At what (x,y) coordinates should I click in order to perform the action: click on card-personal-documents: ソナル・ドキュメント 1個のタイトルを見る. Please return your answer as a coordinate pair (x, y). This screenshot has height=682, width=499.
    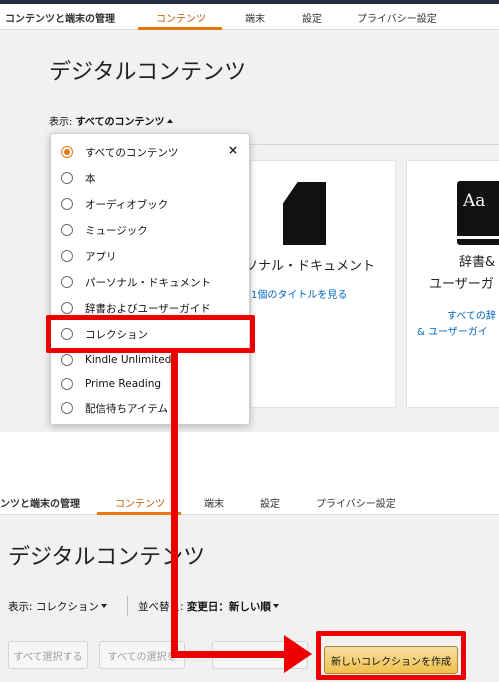
    Looking at the image, I should click on (320, 284).